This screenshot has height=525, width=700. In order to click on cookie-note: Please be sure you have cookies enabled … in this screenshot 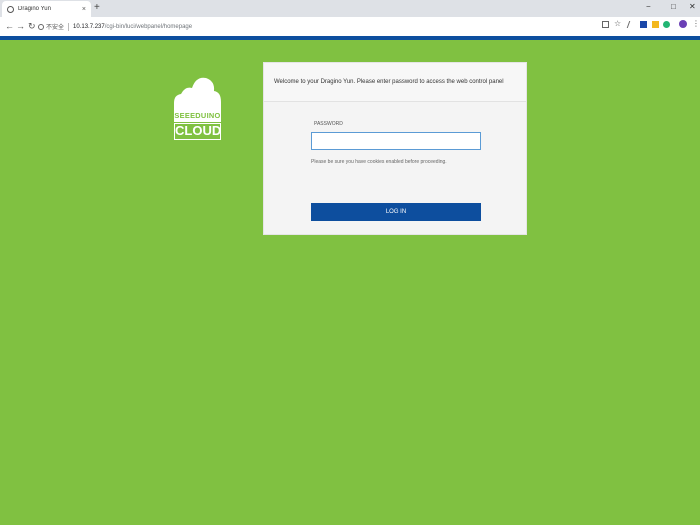, I will do `click(379, 162)`.